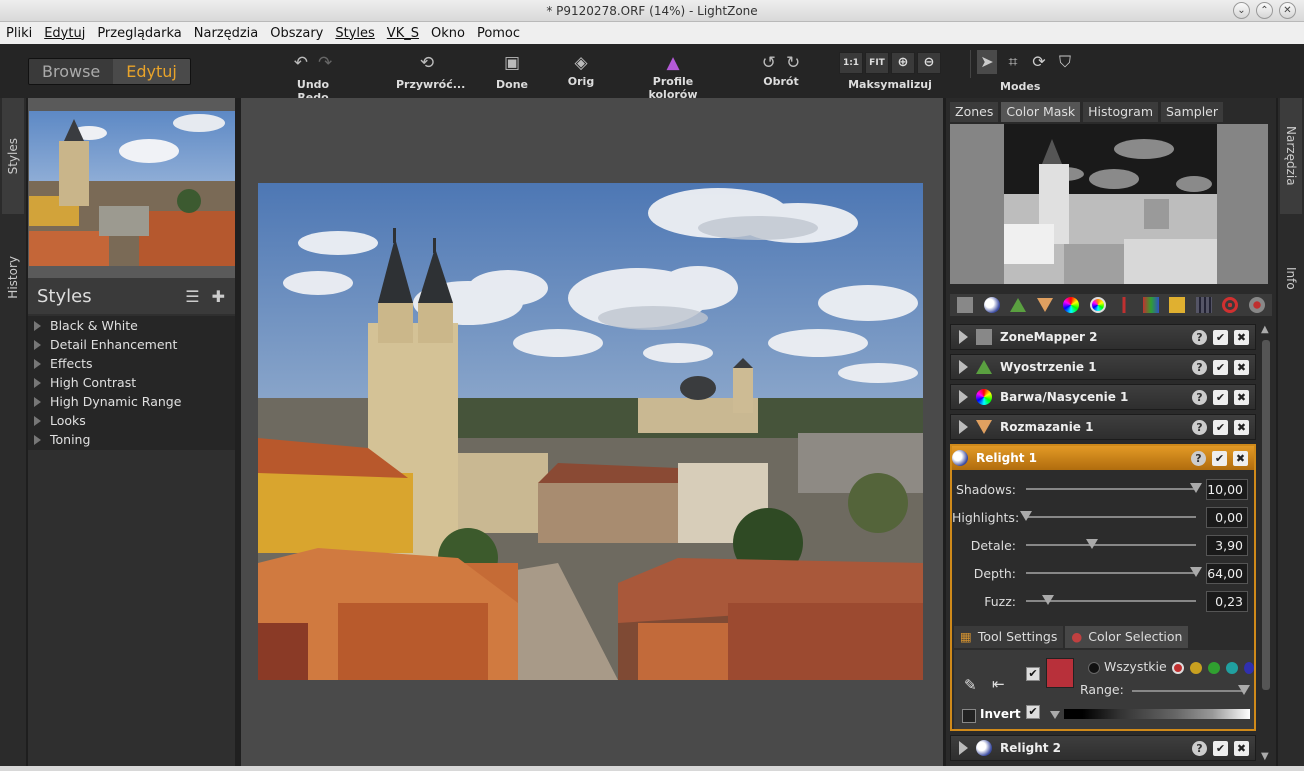 The width and height of the screenshot is (1304, 771). I want to click on highlights-slider-thumb, so click(1026, 516).